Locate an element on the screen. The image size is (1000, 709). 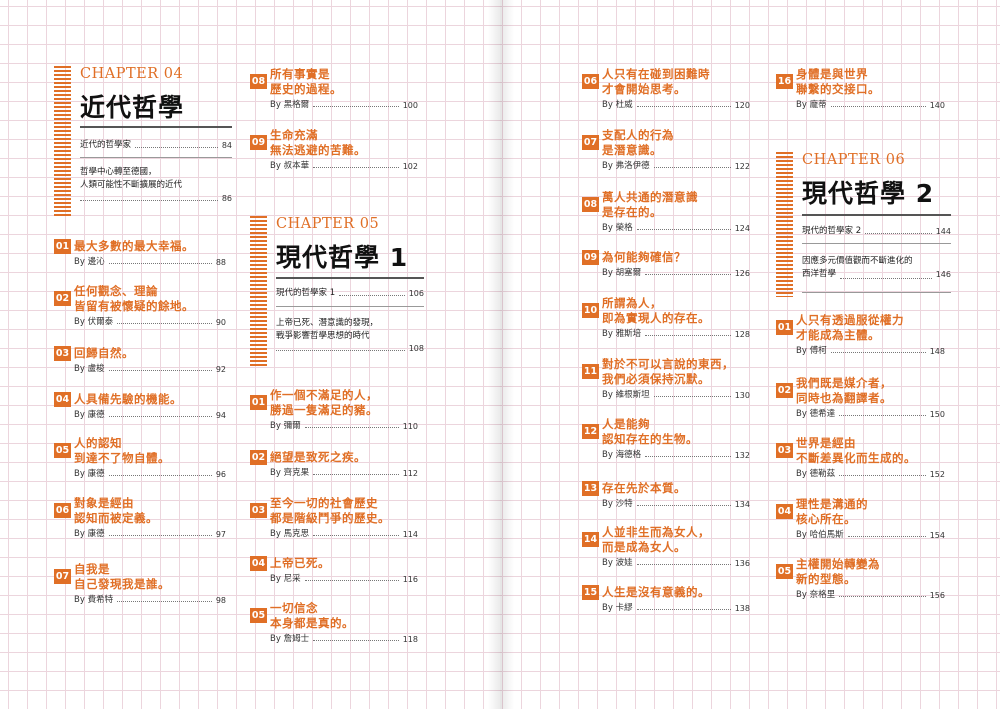
page-number: 108 is located at coordinates (416, 348).